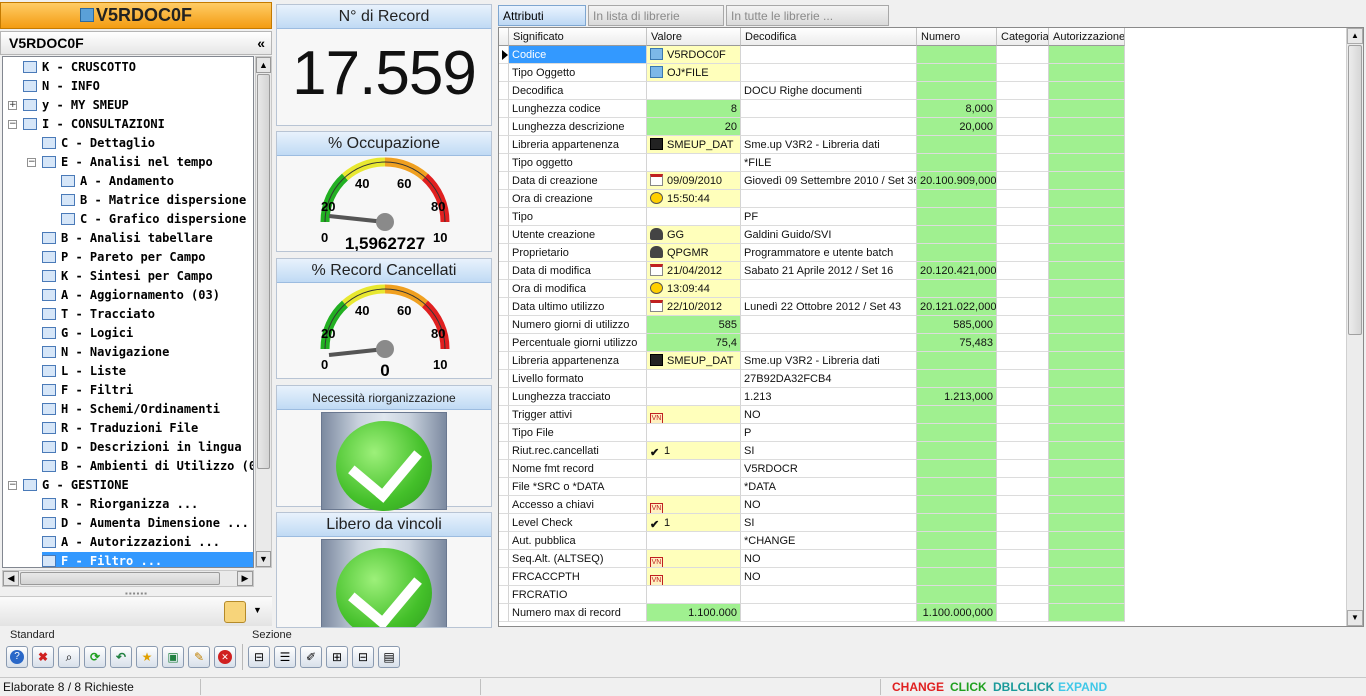 The image size is (1366, 696). I want to click on cell-numero: 8,000, so click(957, 109).